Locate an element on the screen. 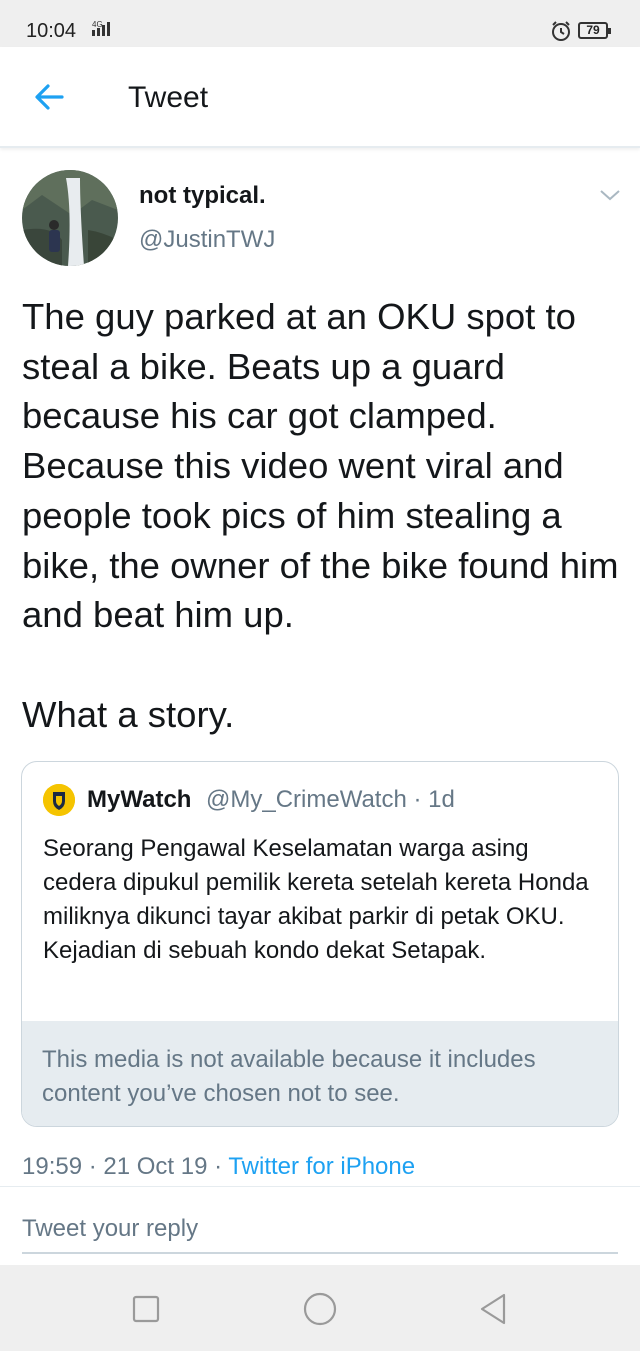 The image size is (640, 1351). avatar is located at coordinates (70, 218).